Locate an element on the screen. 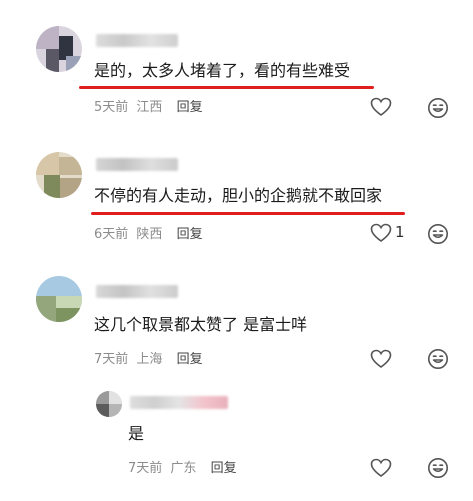 The image size is (473, 501). comment-location: 陕西 is located at coordinates (149, 234).